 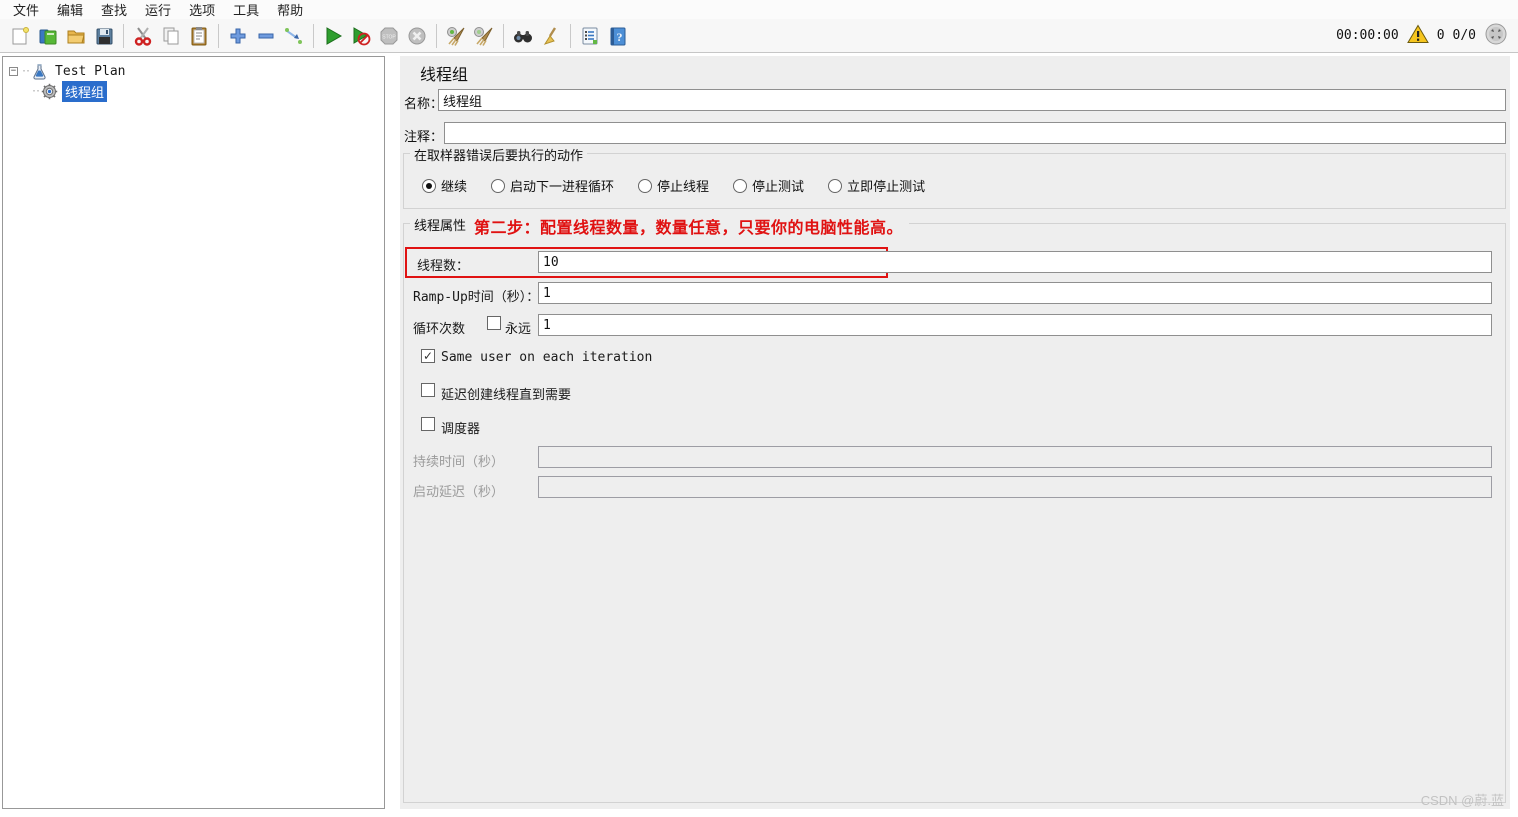 I want to click on templates-button, so click(x=48, y=36).